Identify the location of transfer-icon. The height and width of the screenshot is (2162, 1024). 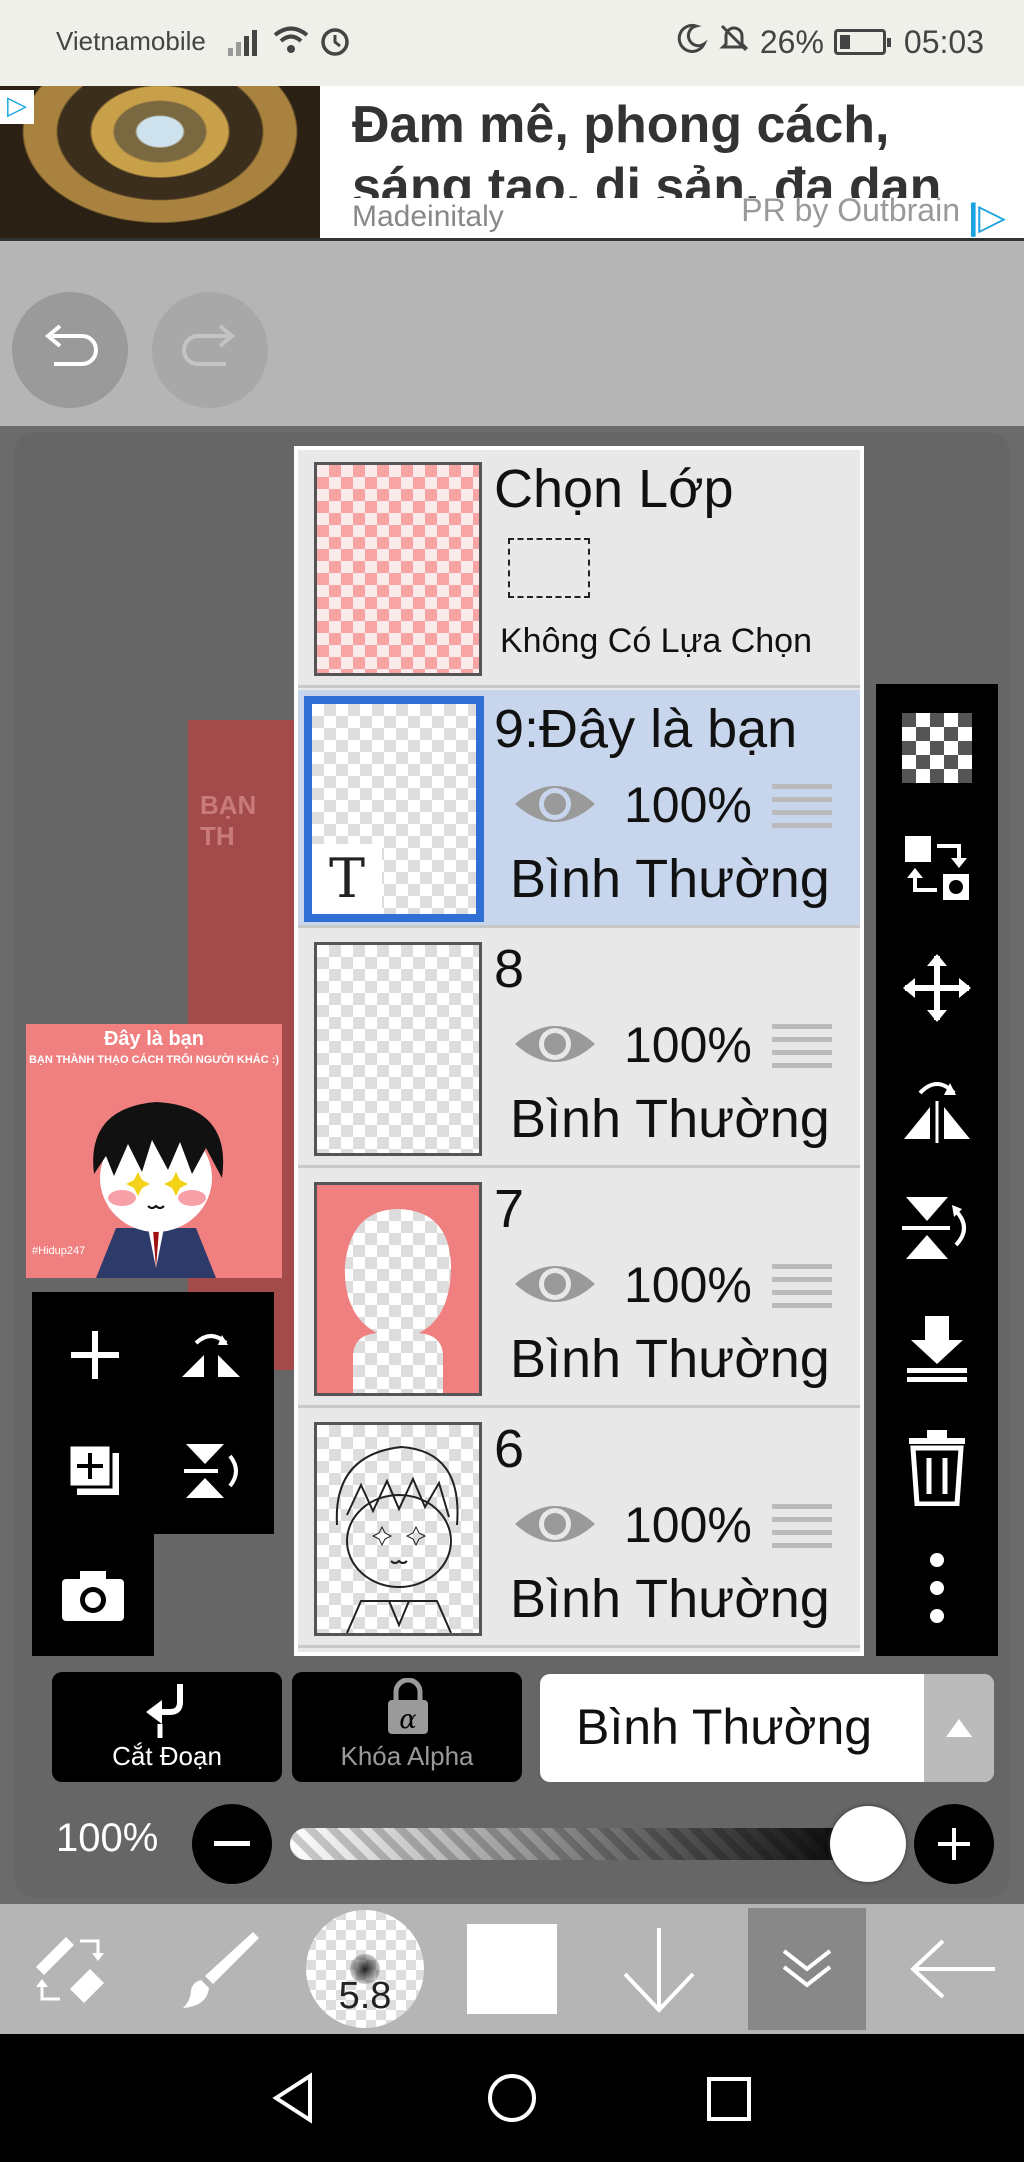
(937, 868).